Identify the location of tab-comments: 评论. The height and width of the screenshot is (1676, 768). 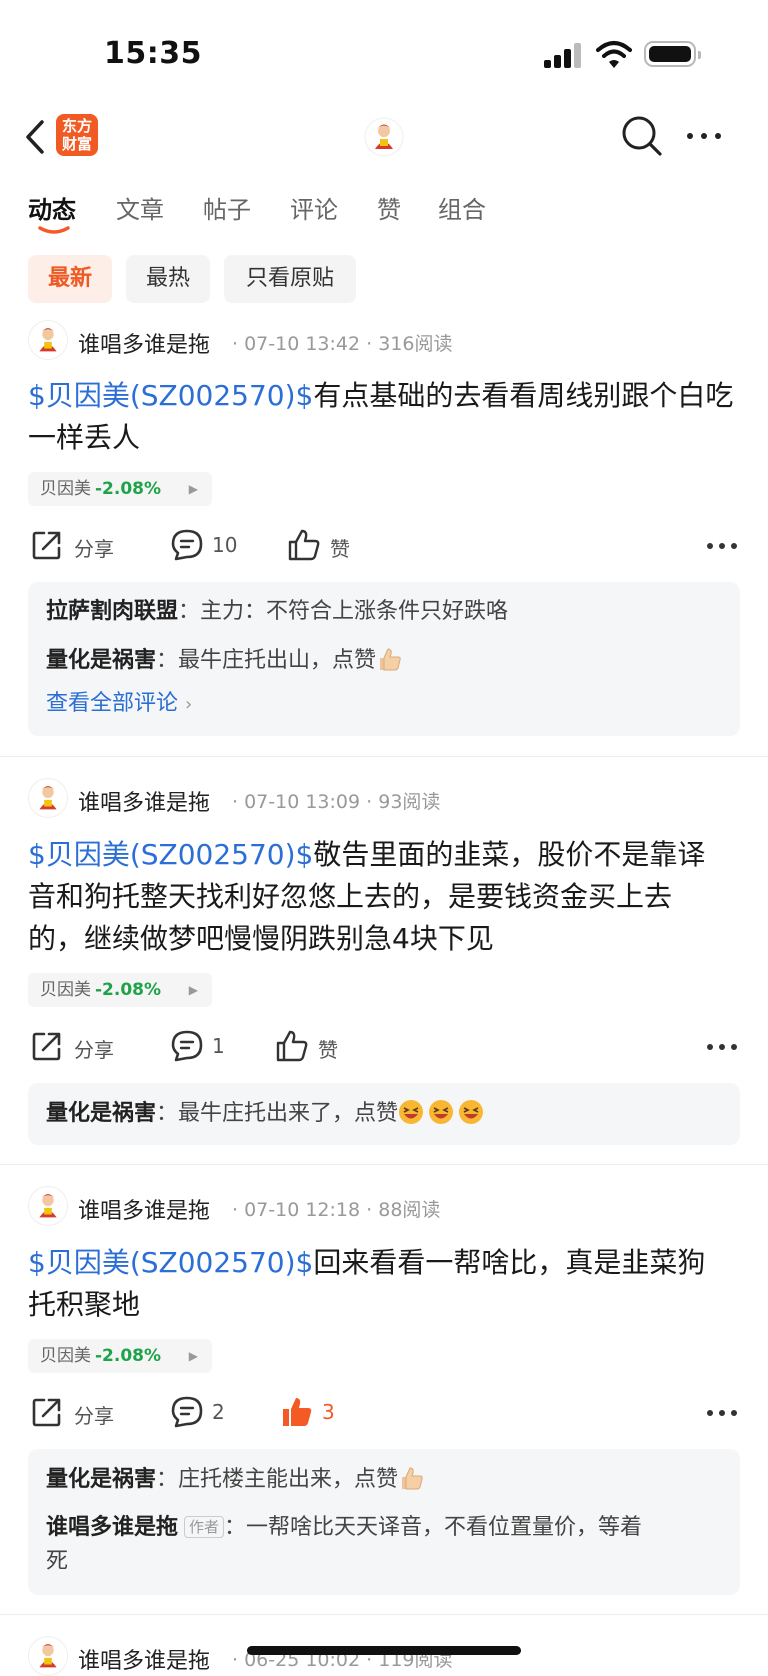
(314, 207).